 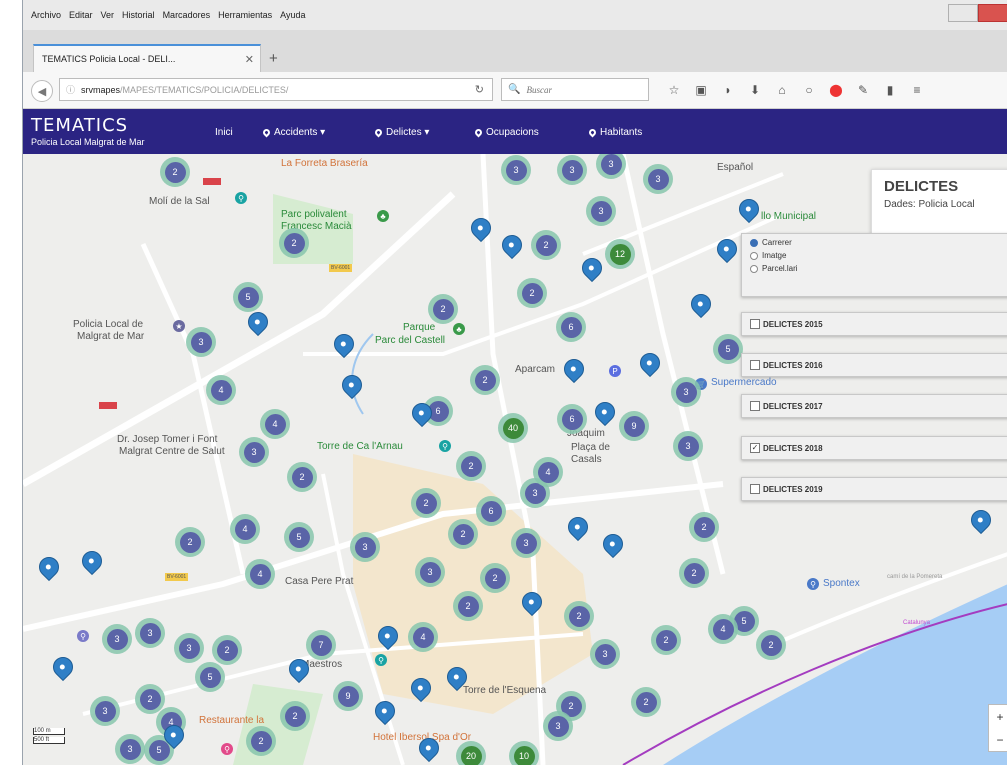 What do you see at coordinates (179, 201) in the screenshot?
I see `poi-moli: Molí de la Sal` at bounding box center [179, 201].